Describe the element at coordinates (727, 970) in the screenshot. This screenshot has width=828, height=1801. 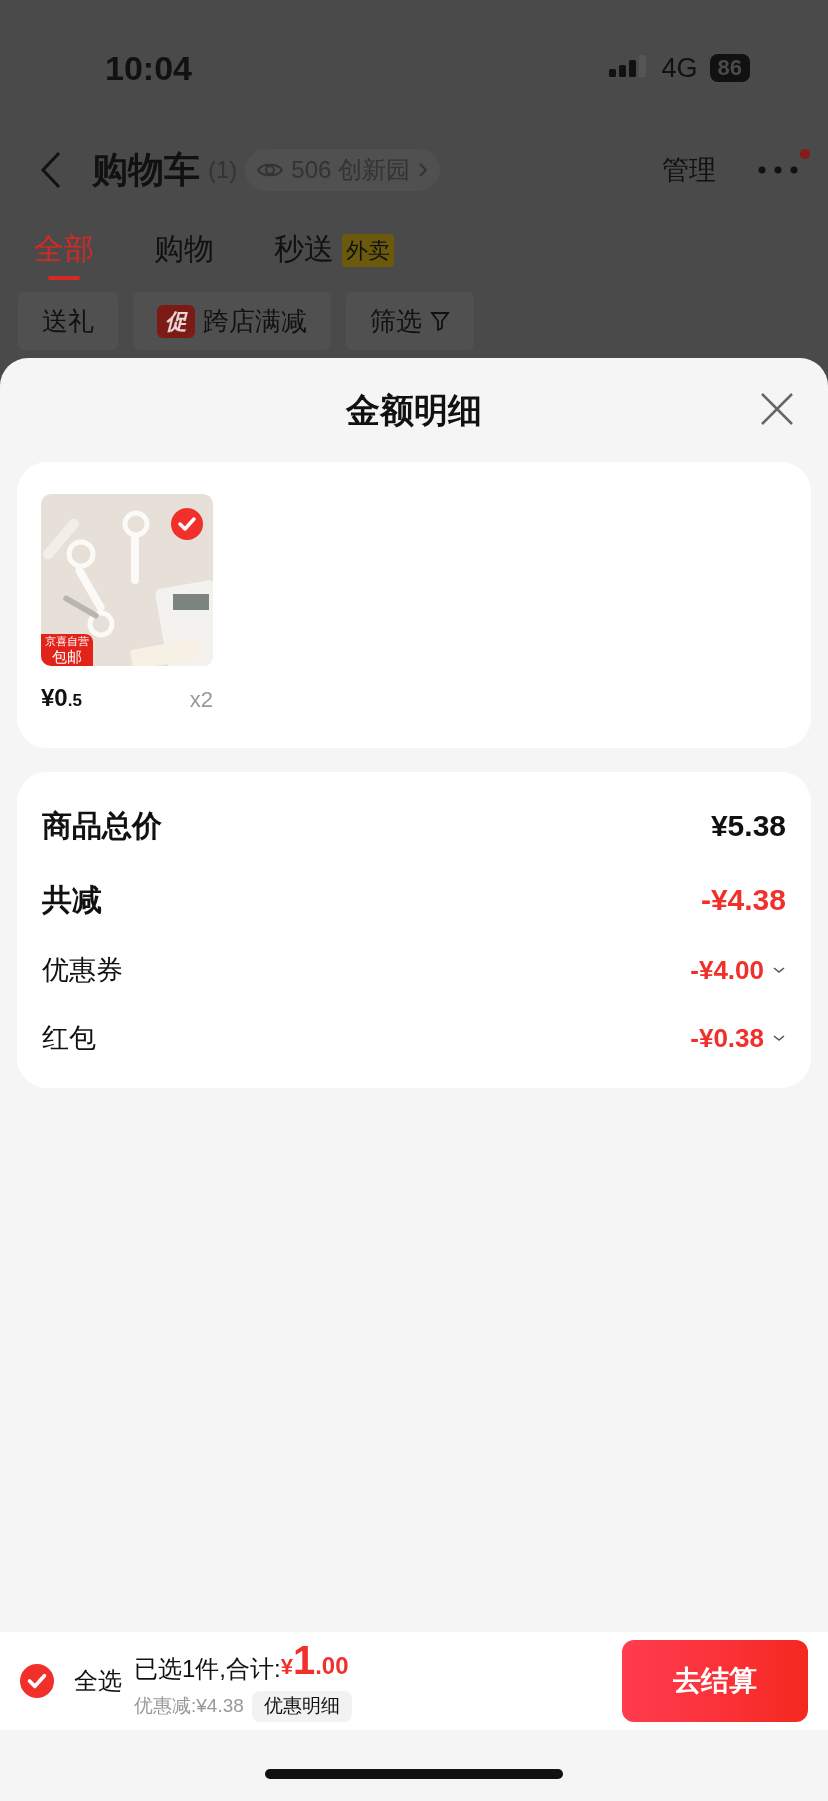
I see `summary-value: -¥4.00` at that location.